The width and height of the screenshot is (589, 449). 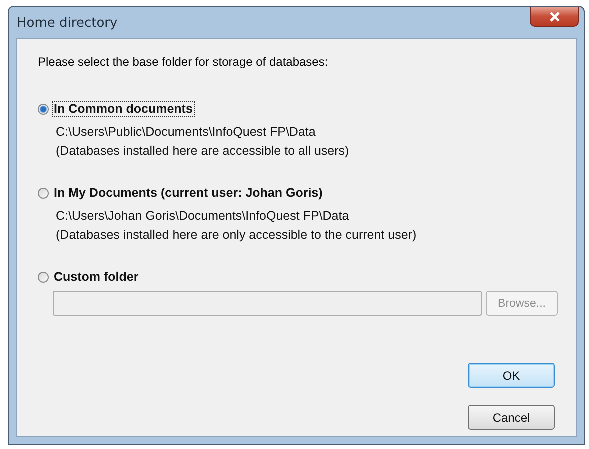 What do you see at coordinates (67, 23) in the screenshot?
I see `window-title: Home directory` at bounding box center [67, 23].